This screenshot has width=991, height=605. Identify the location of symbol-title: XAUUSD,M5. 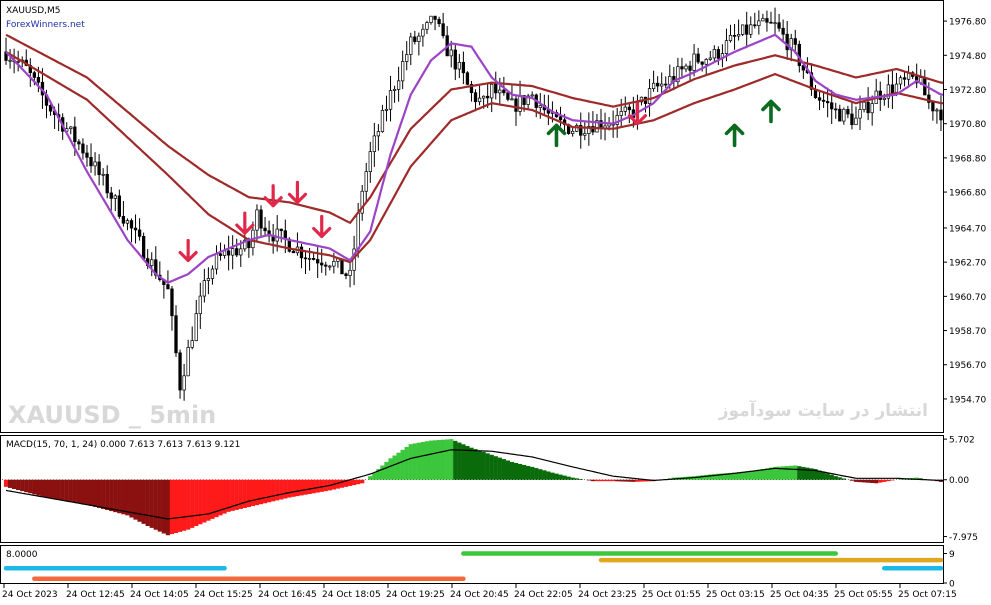
(33, 11).